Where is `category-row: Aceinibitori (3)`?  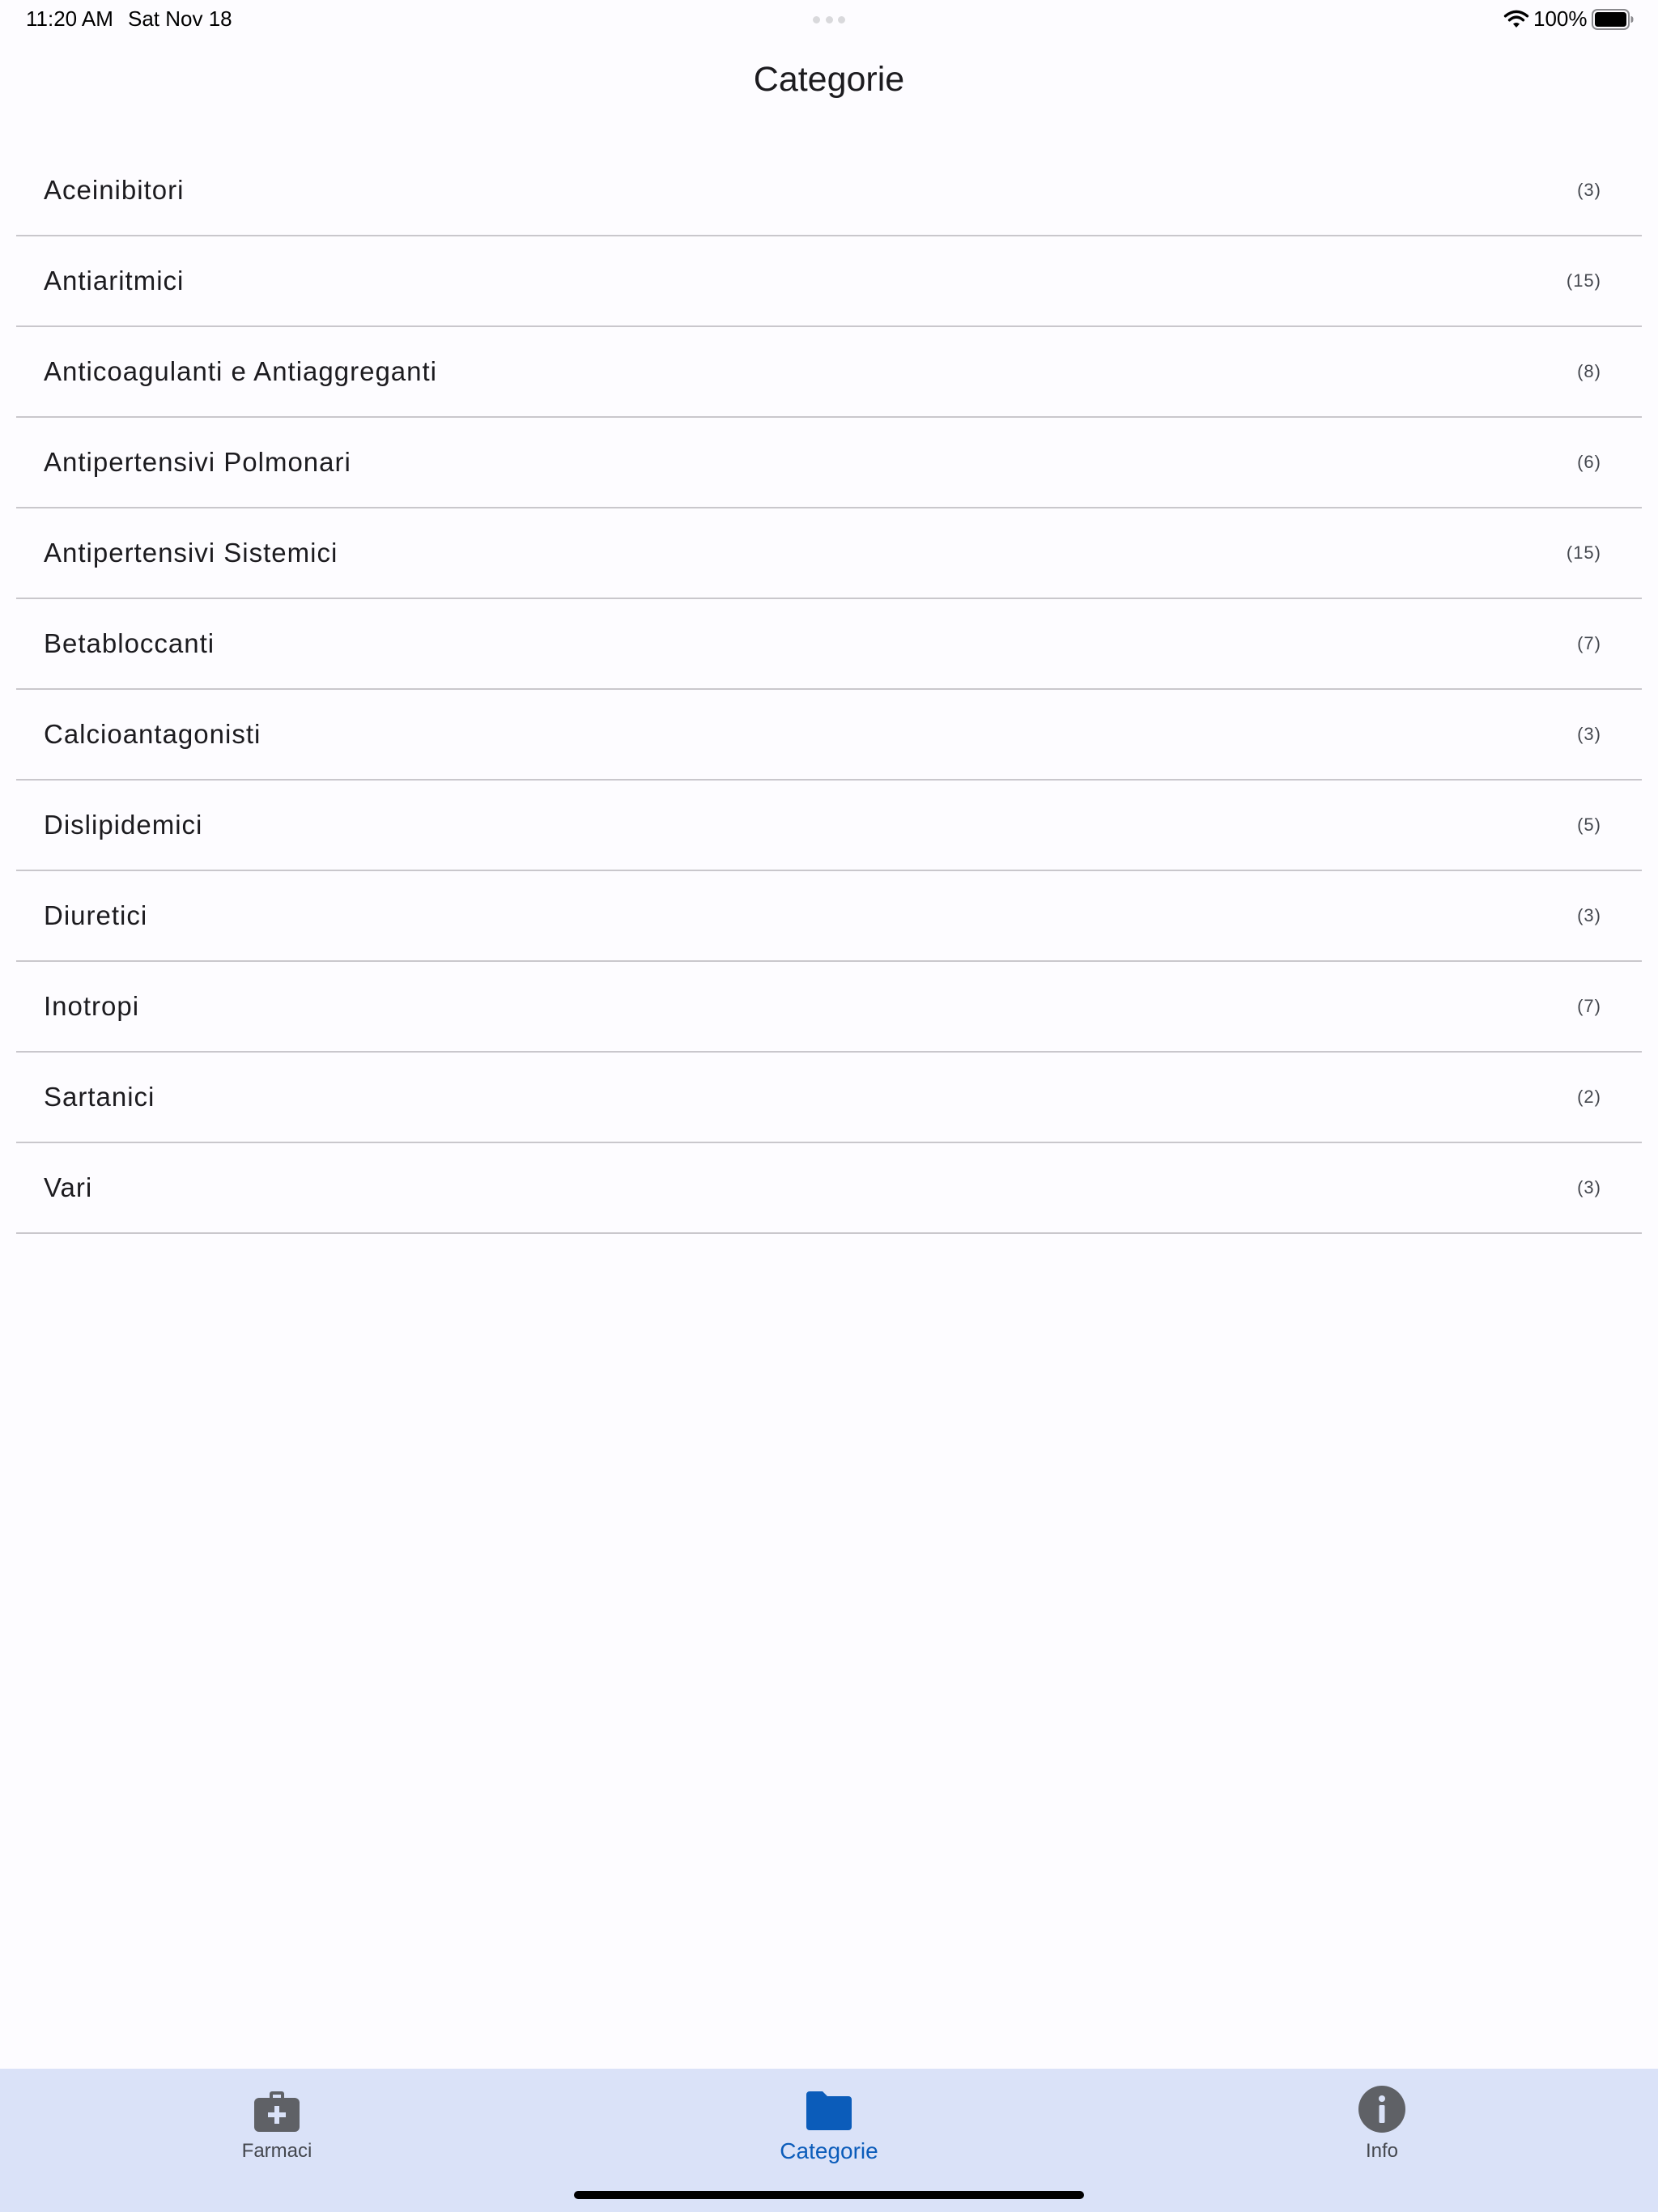
category-row: Aceinibitori (3) is located at coordinates (829, 191).